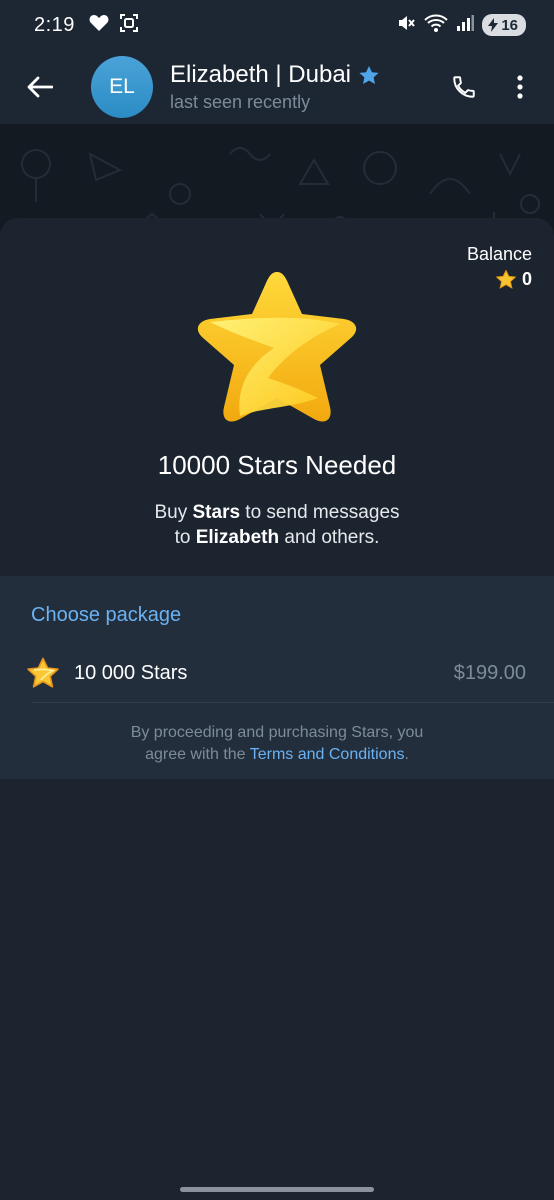 This screenshot has width=554, height=1200. What do you see at coordinates (261, 74) in the screenshot?
I see `peer-name: Elizabeth | Dubai` at bounding box center [261, 74].